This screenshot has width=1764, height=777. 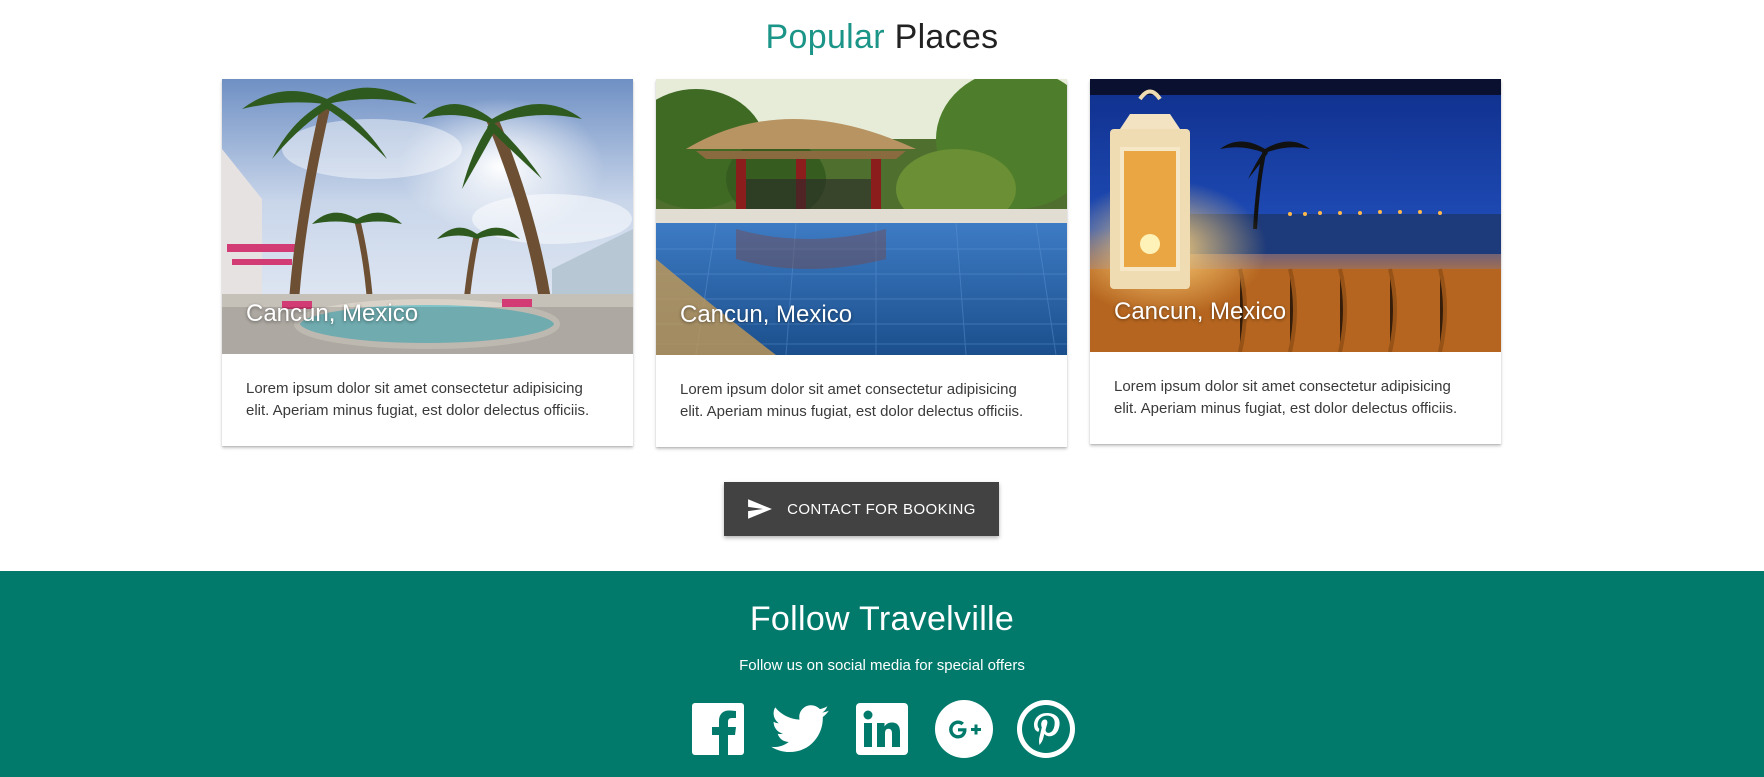 I want to click on section-title-rest: Places, so click(x=946, y=37).